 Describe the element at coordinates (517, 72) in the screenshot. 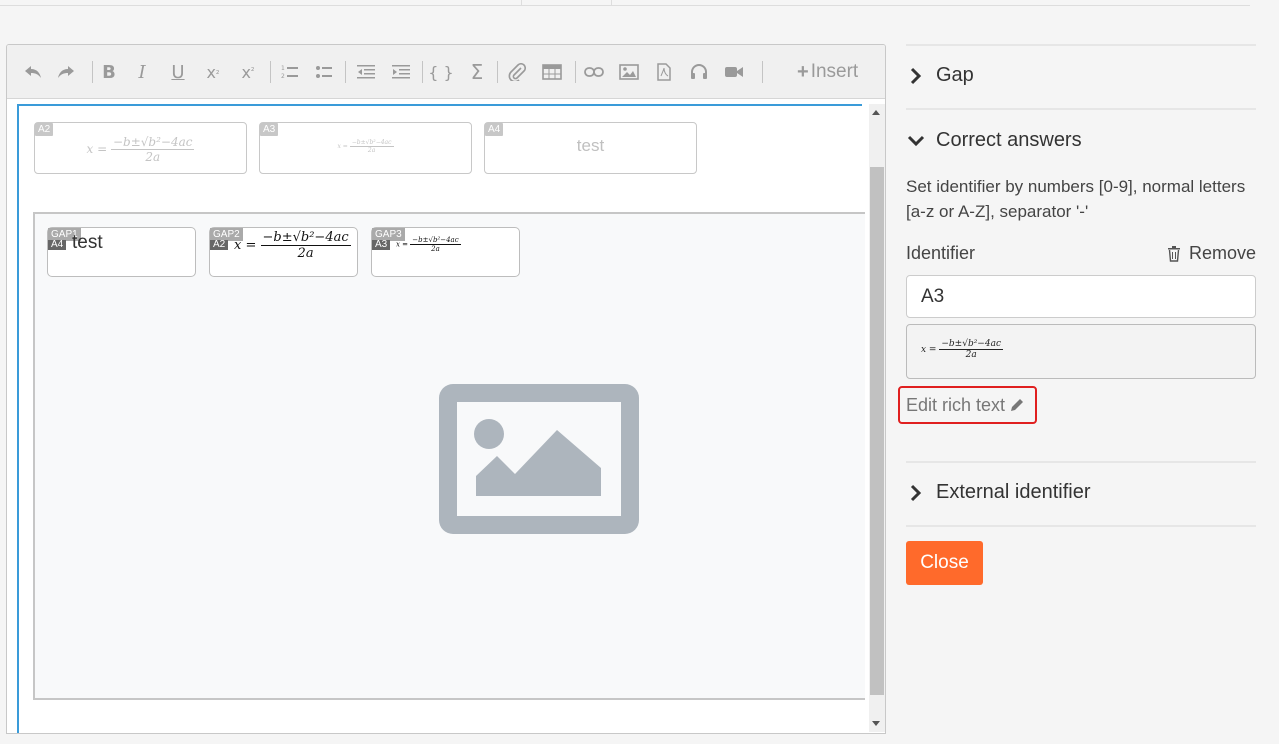

I see `paperclip-icon` at that location.